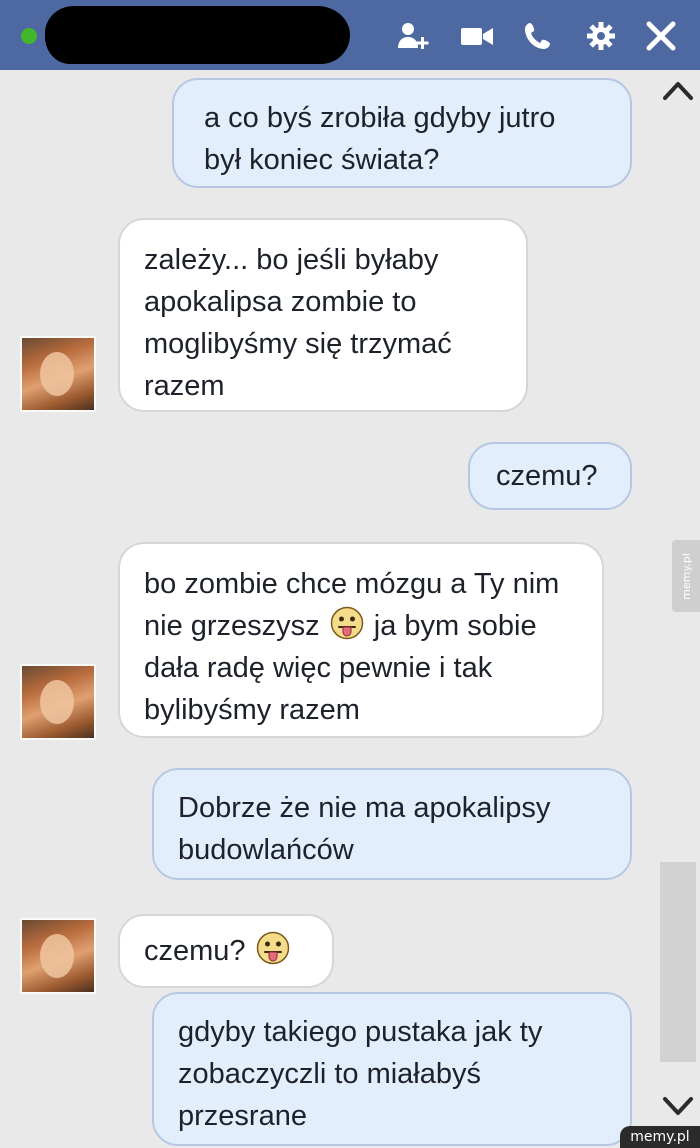 Image resolution: width=700 pixels, height=1148 pixels. Describe the element at coordinates (660, 1137) in the screenshot. I see `watermark-corner: memy.pl` at that location.